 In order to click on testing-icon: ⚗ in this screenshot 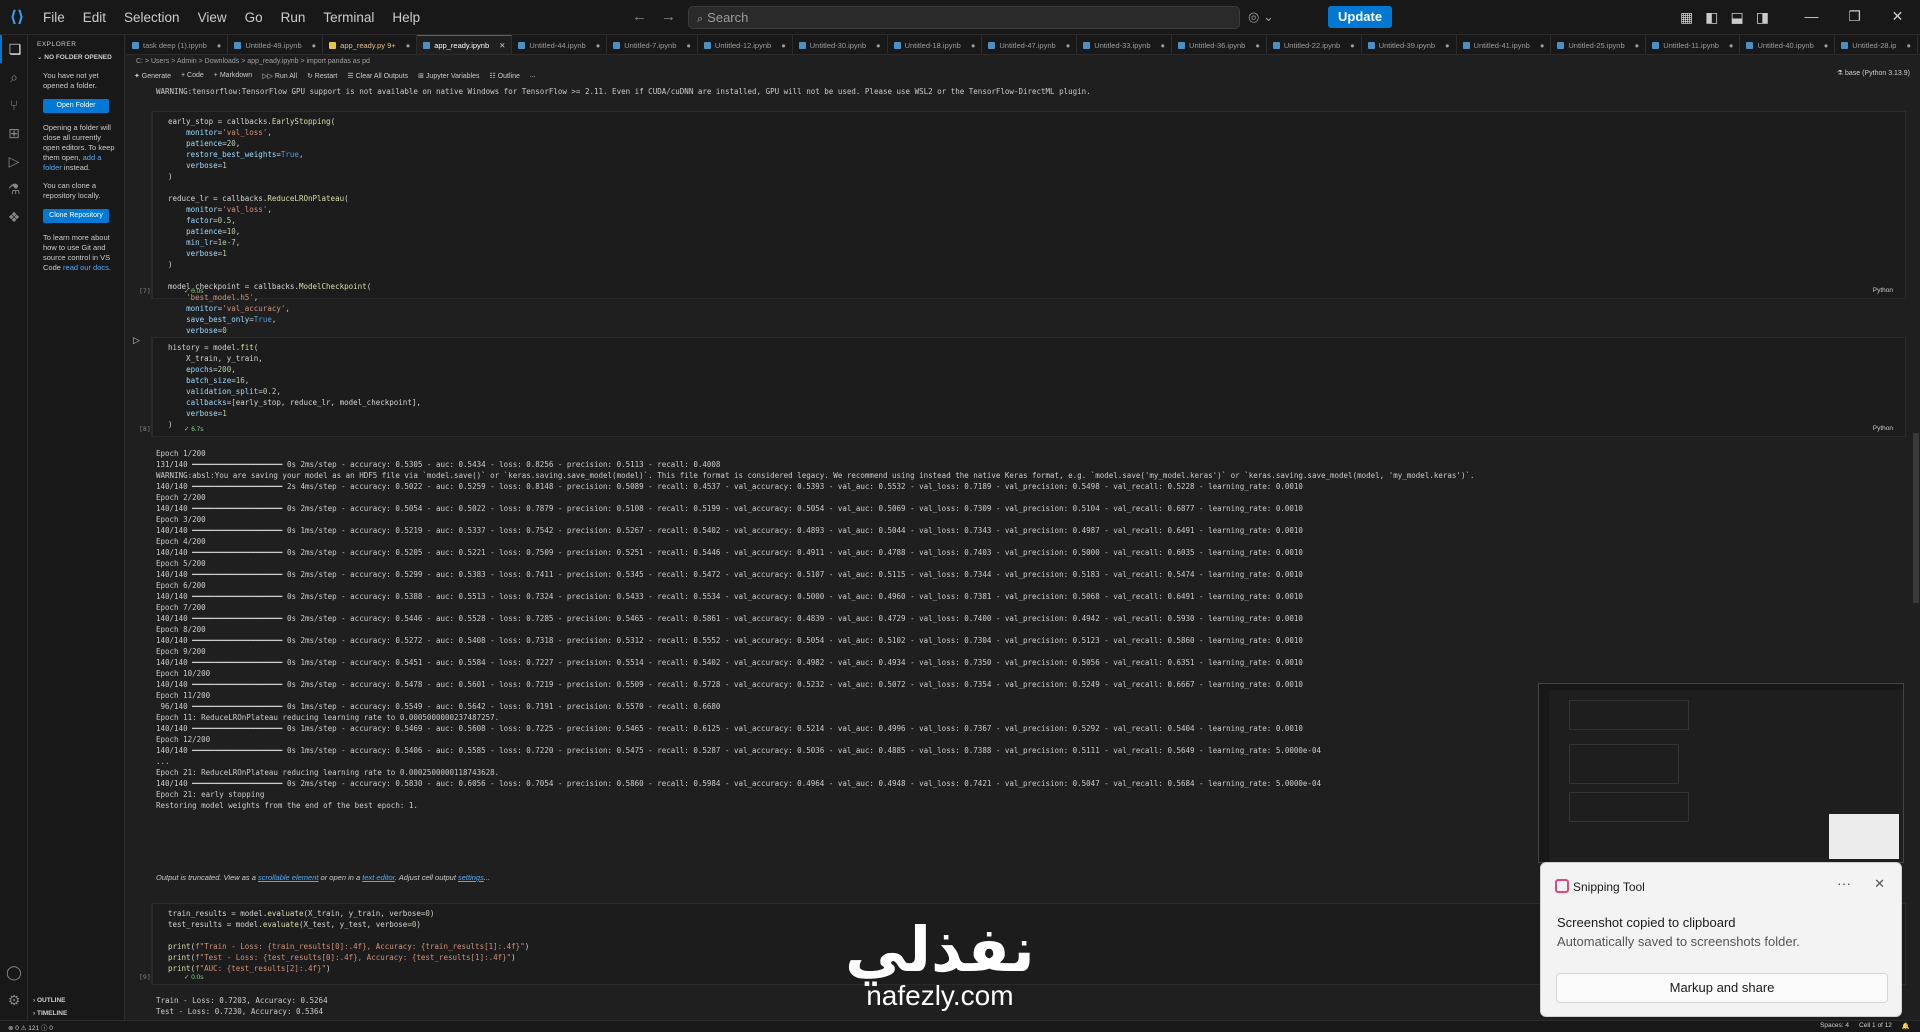, I will do `click(14, 189)`.